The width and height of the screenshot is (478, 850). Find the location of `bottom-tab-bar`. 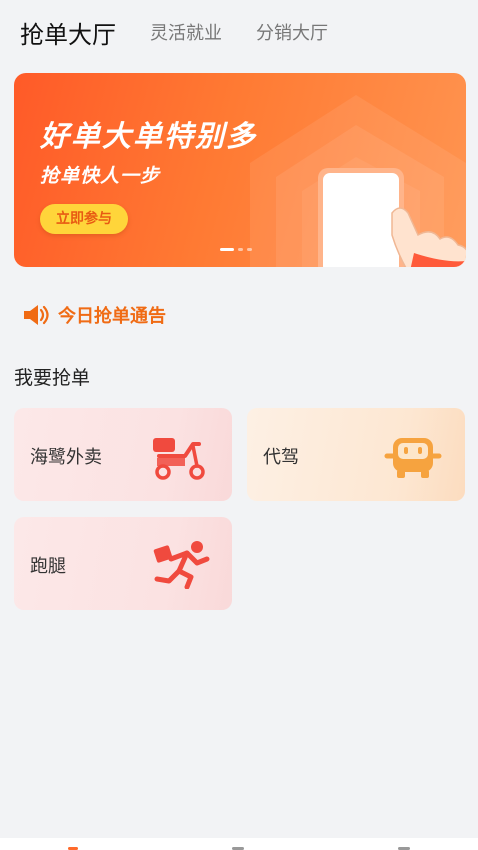

bottom-tab-bar is located at coordinates (239, 844).